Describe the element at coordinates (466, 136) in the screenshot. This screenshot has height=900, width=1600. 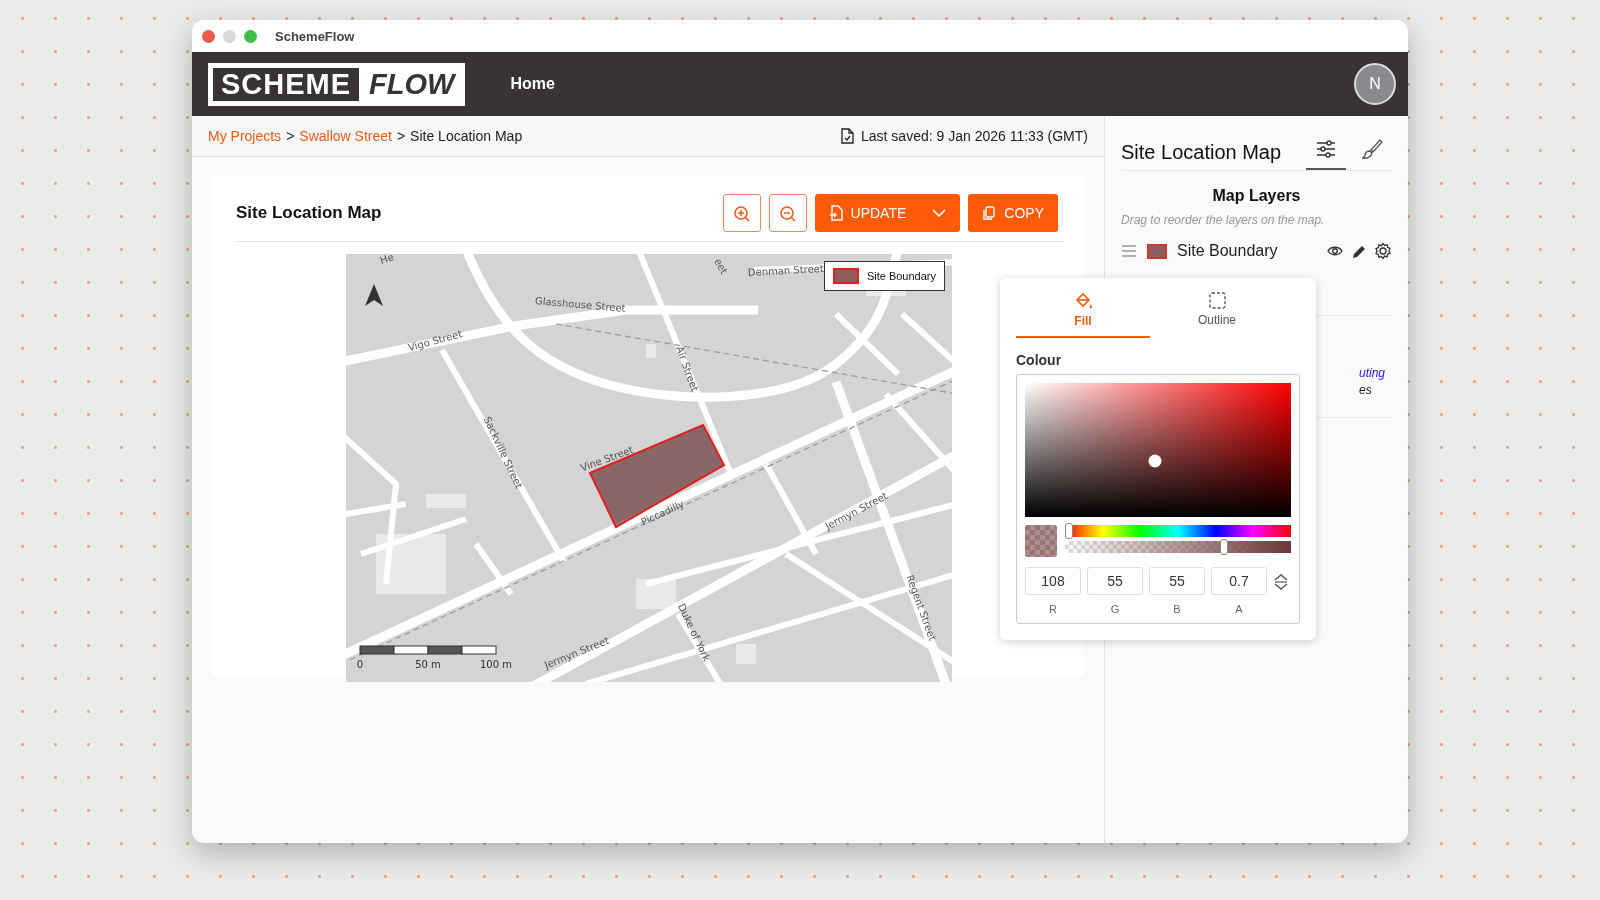
I see `breadcrumb-current: Site Location Map` at that location.